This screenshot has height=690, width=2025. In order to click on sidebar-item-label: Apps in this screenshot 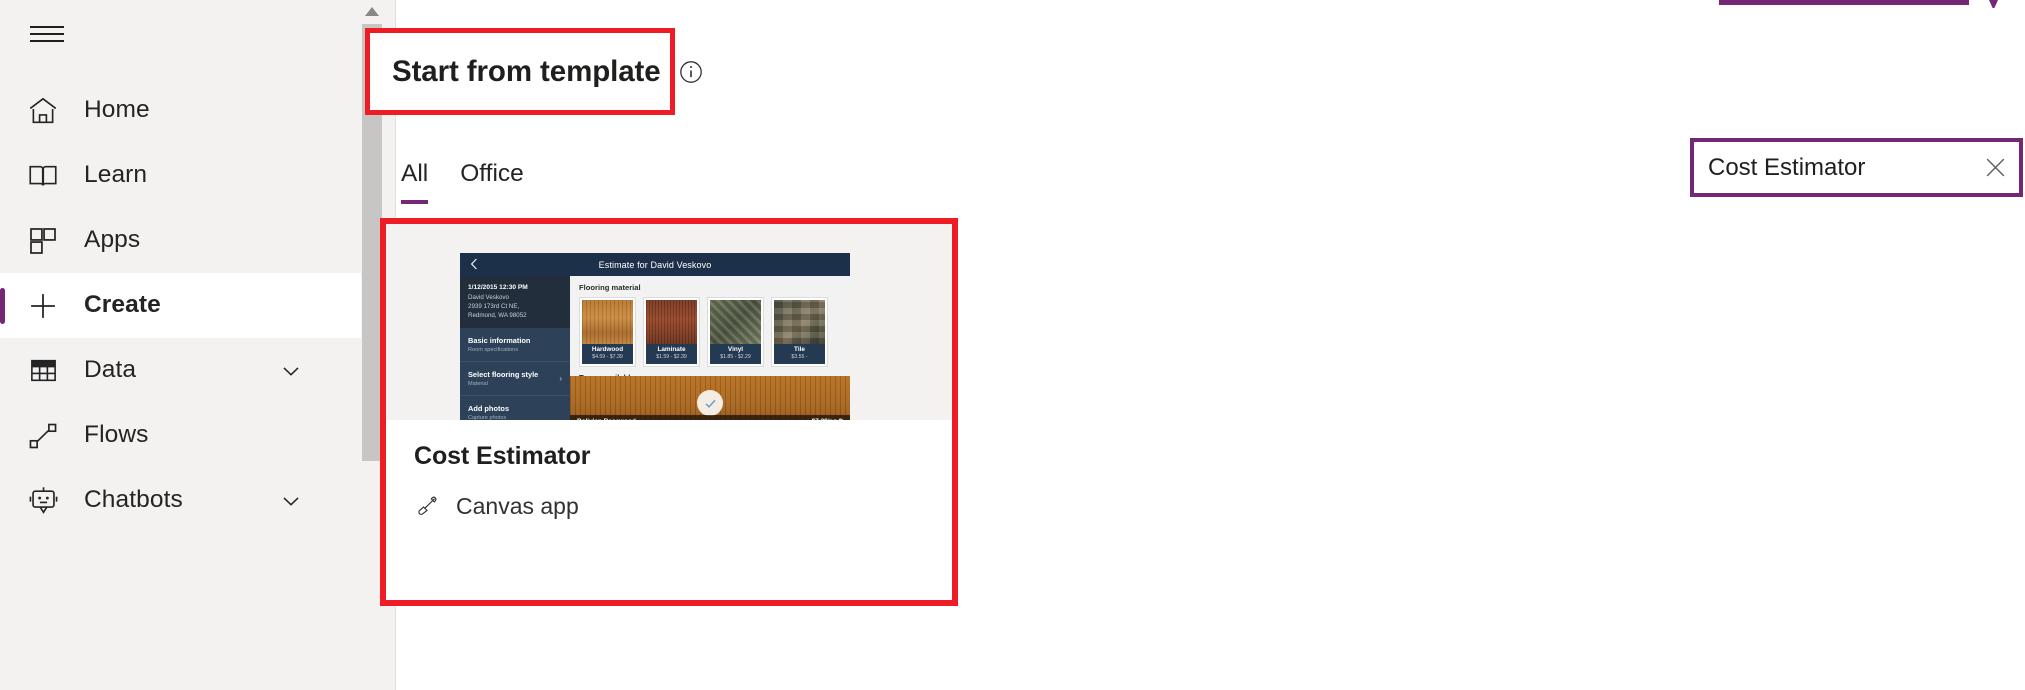, I will do `click(112, 240)`.